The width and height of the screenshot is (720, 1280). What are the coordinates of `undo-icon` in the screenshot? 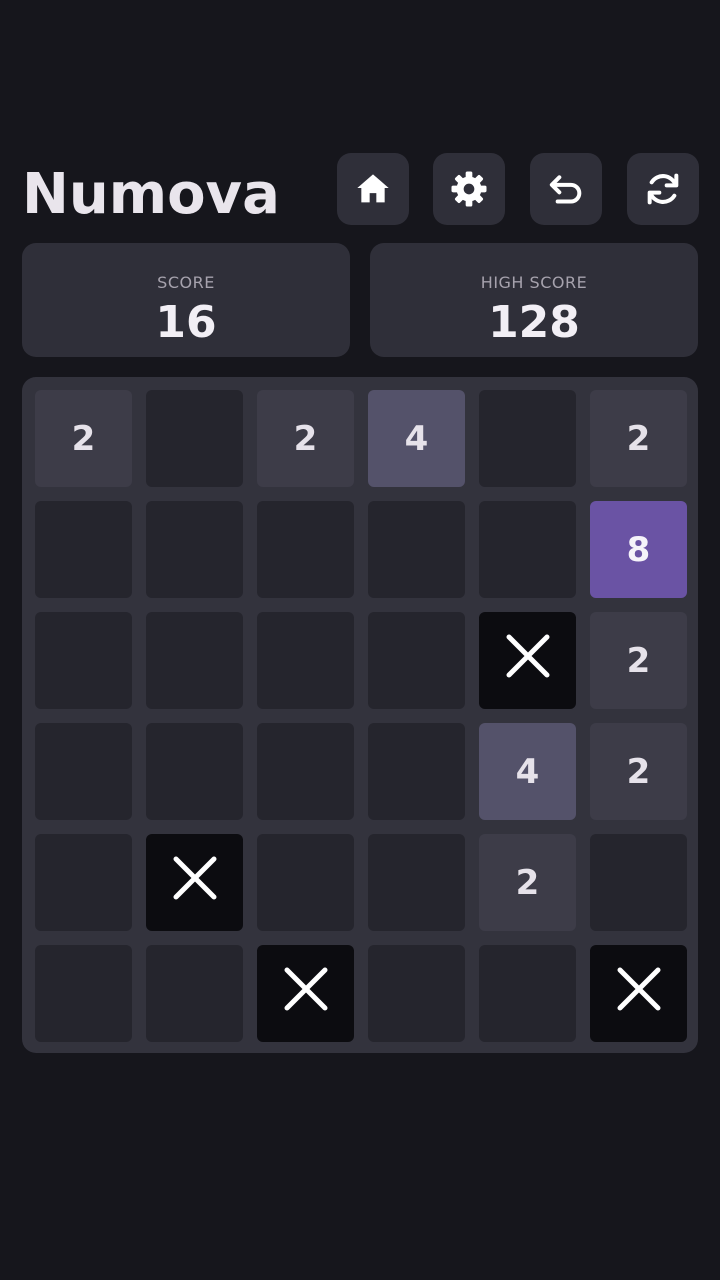 It's located at (566, 189).